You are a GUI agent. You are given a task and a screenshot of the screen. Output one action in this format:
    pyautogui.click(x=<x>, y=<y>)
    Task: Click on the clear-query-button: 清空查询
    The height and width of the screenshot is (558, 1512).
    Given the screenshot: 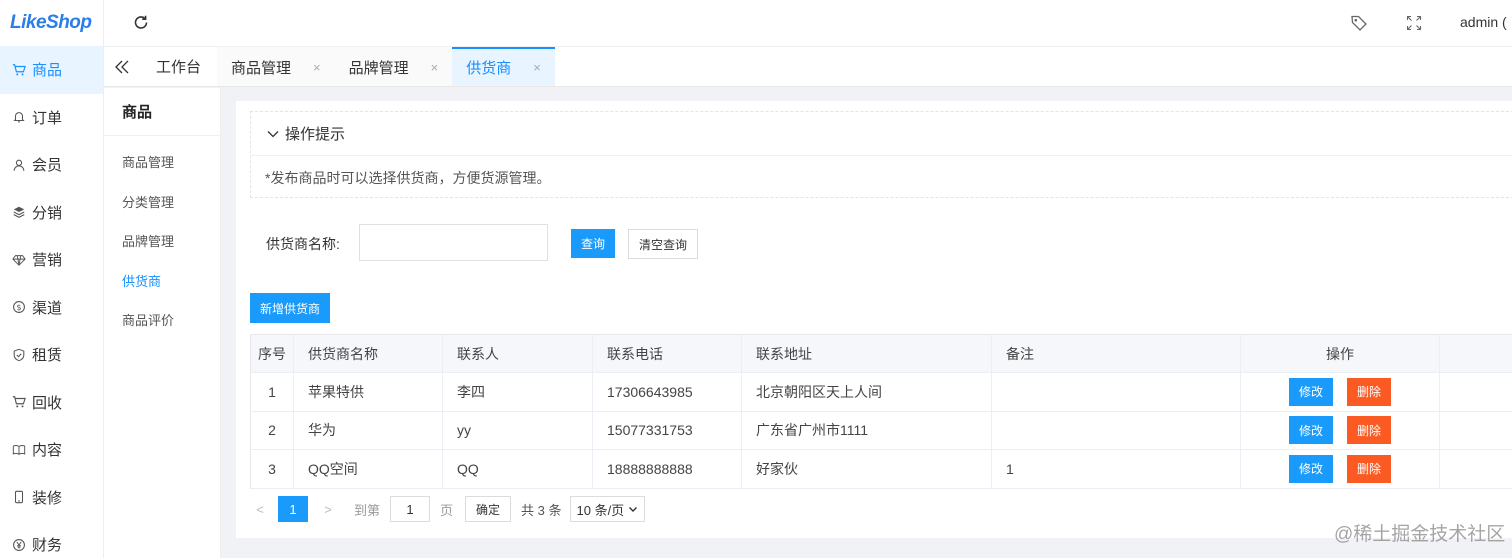 What is the action you would take?
    pyautogui.click(x=663, y=244)
    